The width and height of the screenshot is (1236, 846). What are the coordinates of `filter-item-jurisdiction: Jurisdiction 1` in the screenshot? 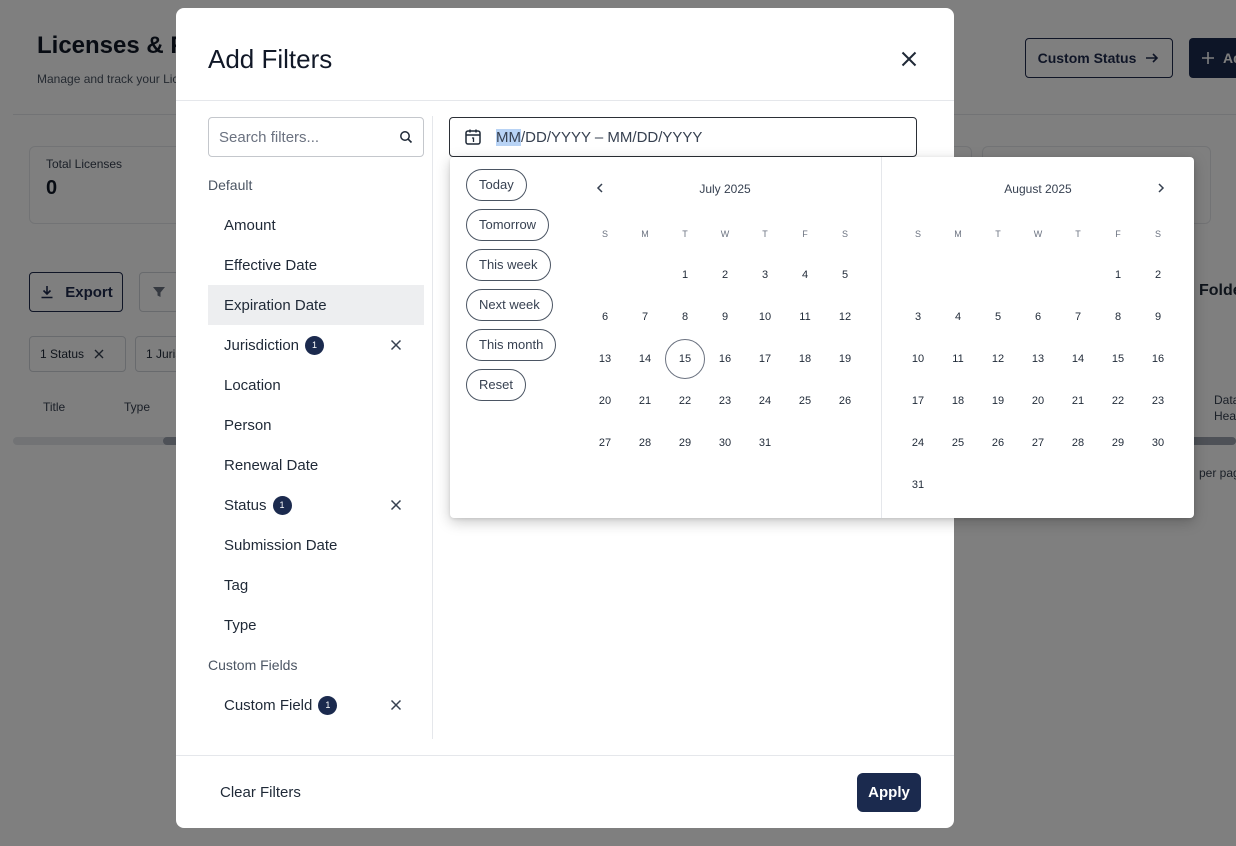 It's located at (316, 345).